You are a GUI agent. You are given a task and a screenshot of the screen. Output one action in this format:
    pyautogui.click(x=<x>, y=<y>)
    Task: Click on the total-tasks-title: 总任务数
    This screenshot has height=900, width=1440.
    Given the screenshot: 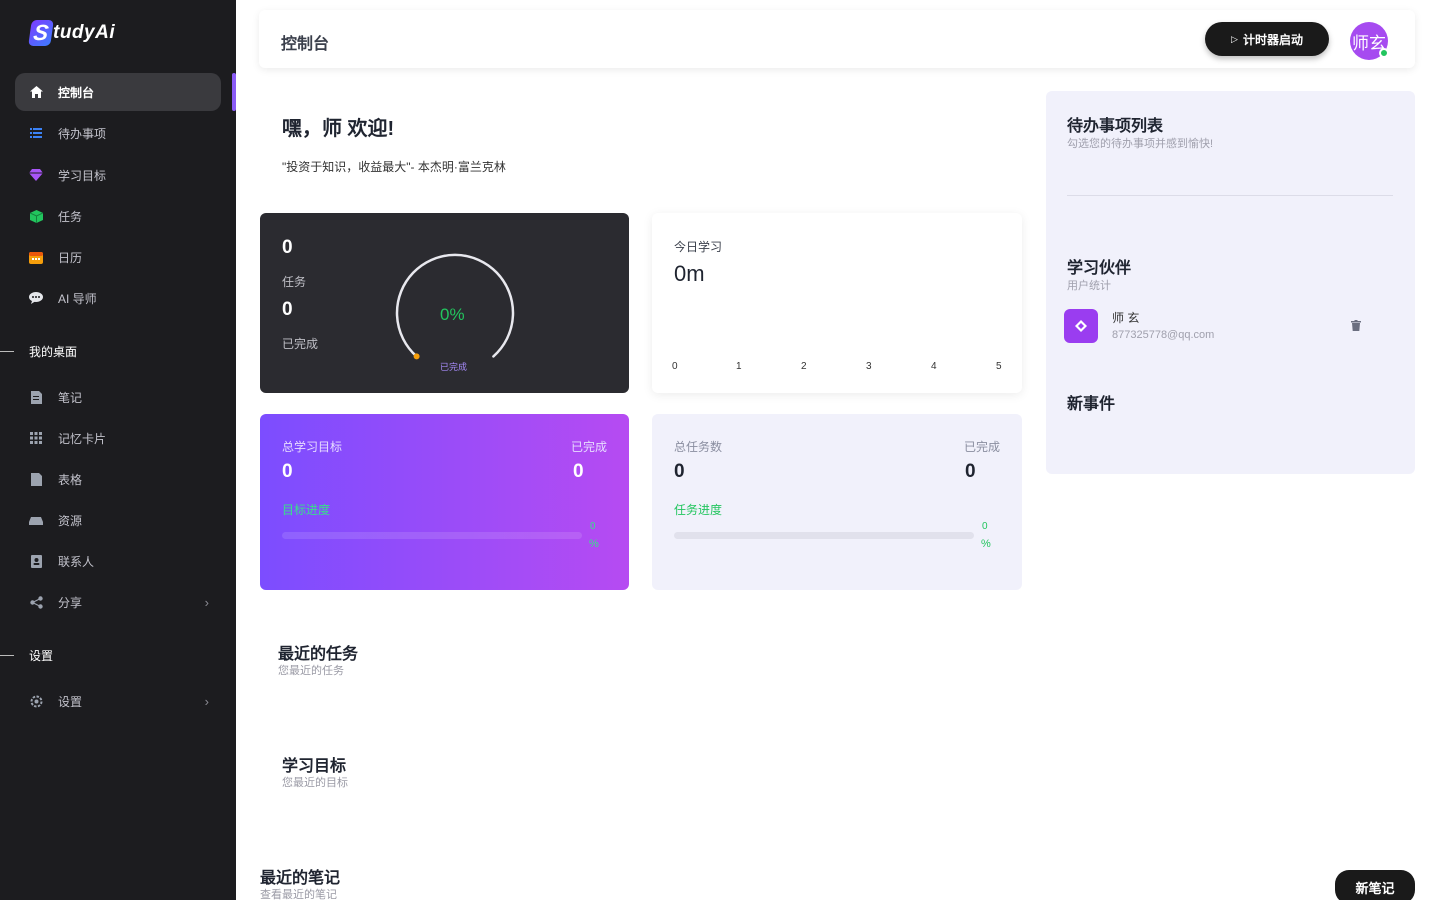 What is the action you would take?
    pyautogui.click(x=698, y=447)
    